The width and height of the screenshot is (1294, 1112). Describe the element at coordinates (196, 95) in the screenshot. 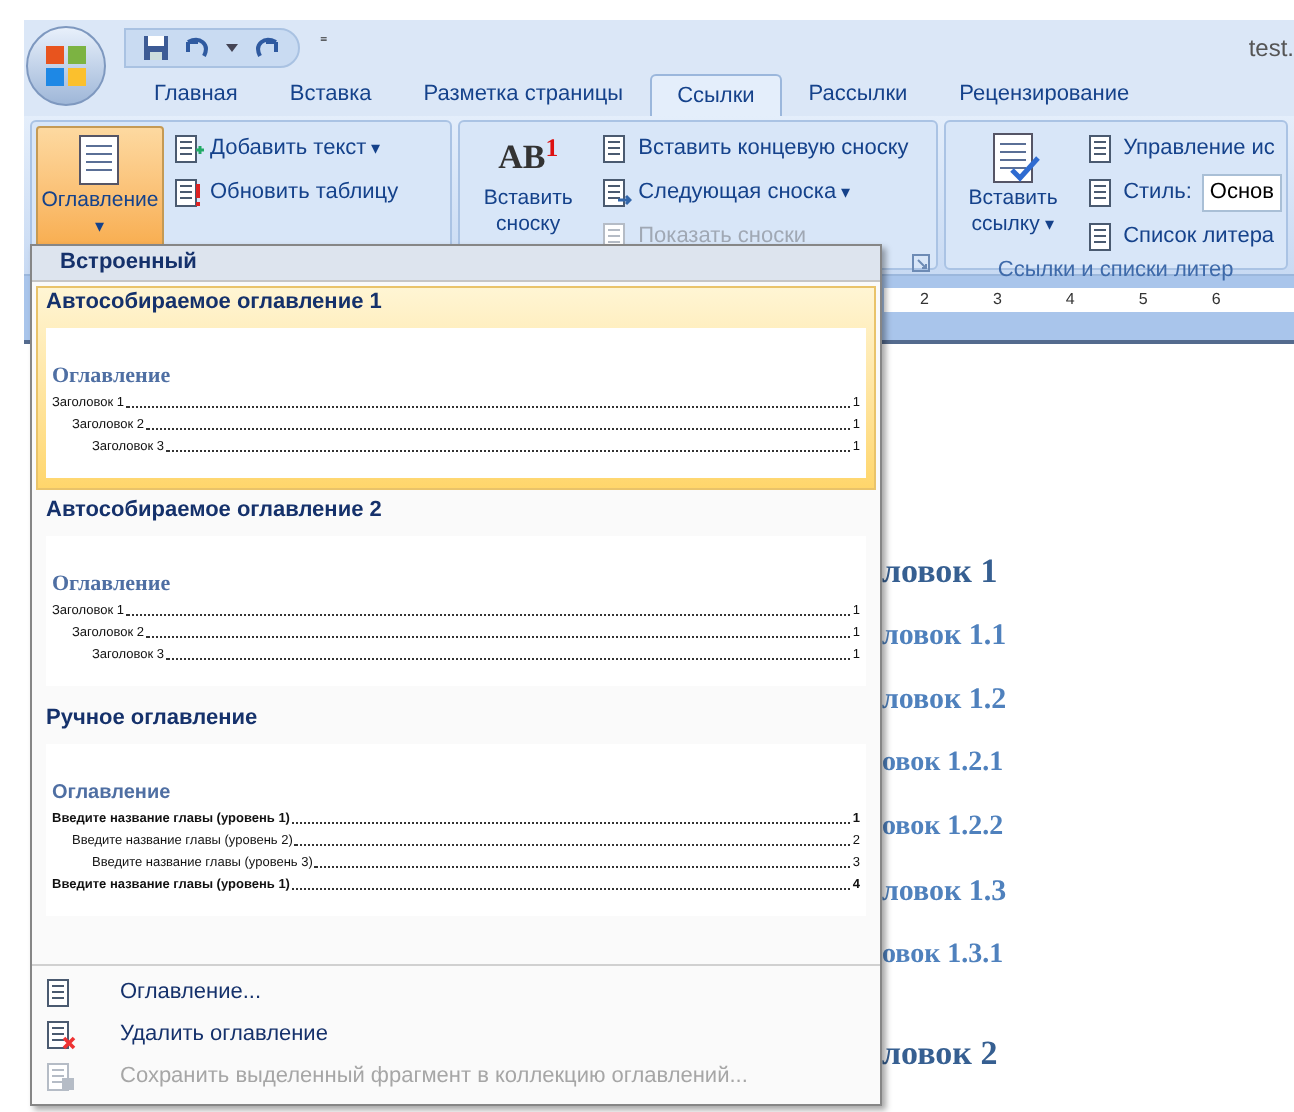

I see `ribbon-tab: Главная` at that location.